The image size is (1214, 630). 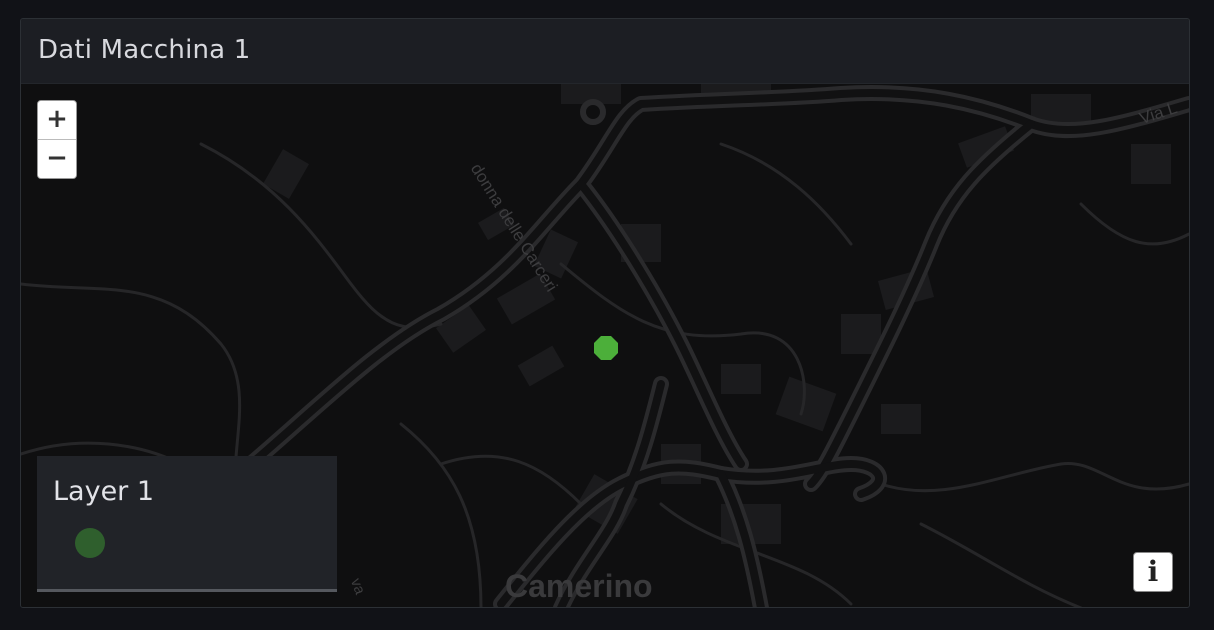 I want to click on attribution-info-button: i, so click(x=1153, y=572).